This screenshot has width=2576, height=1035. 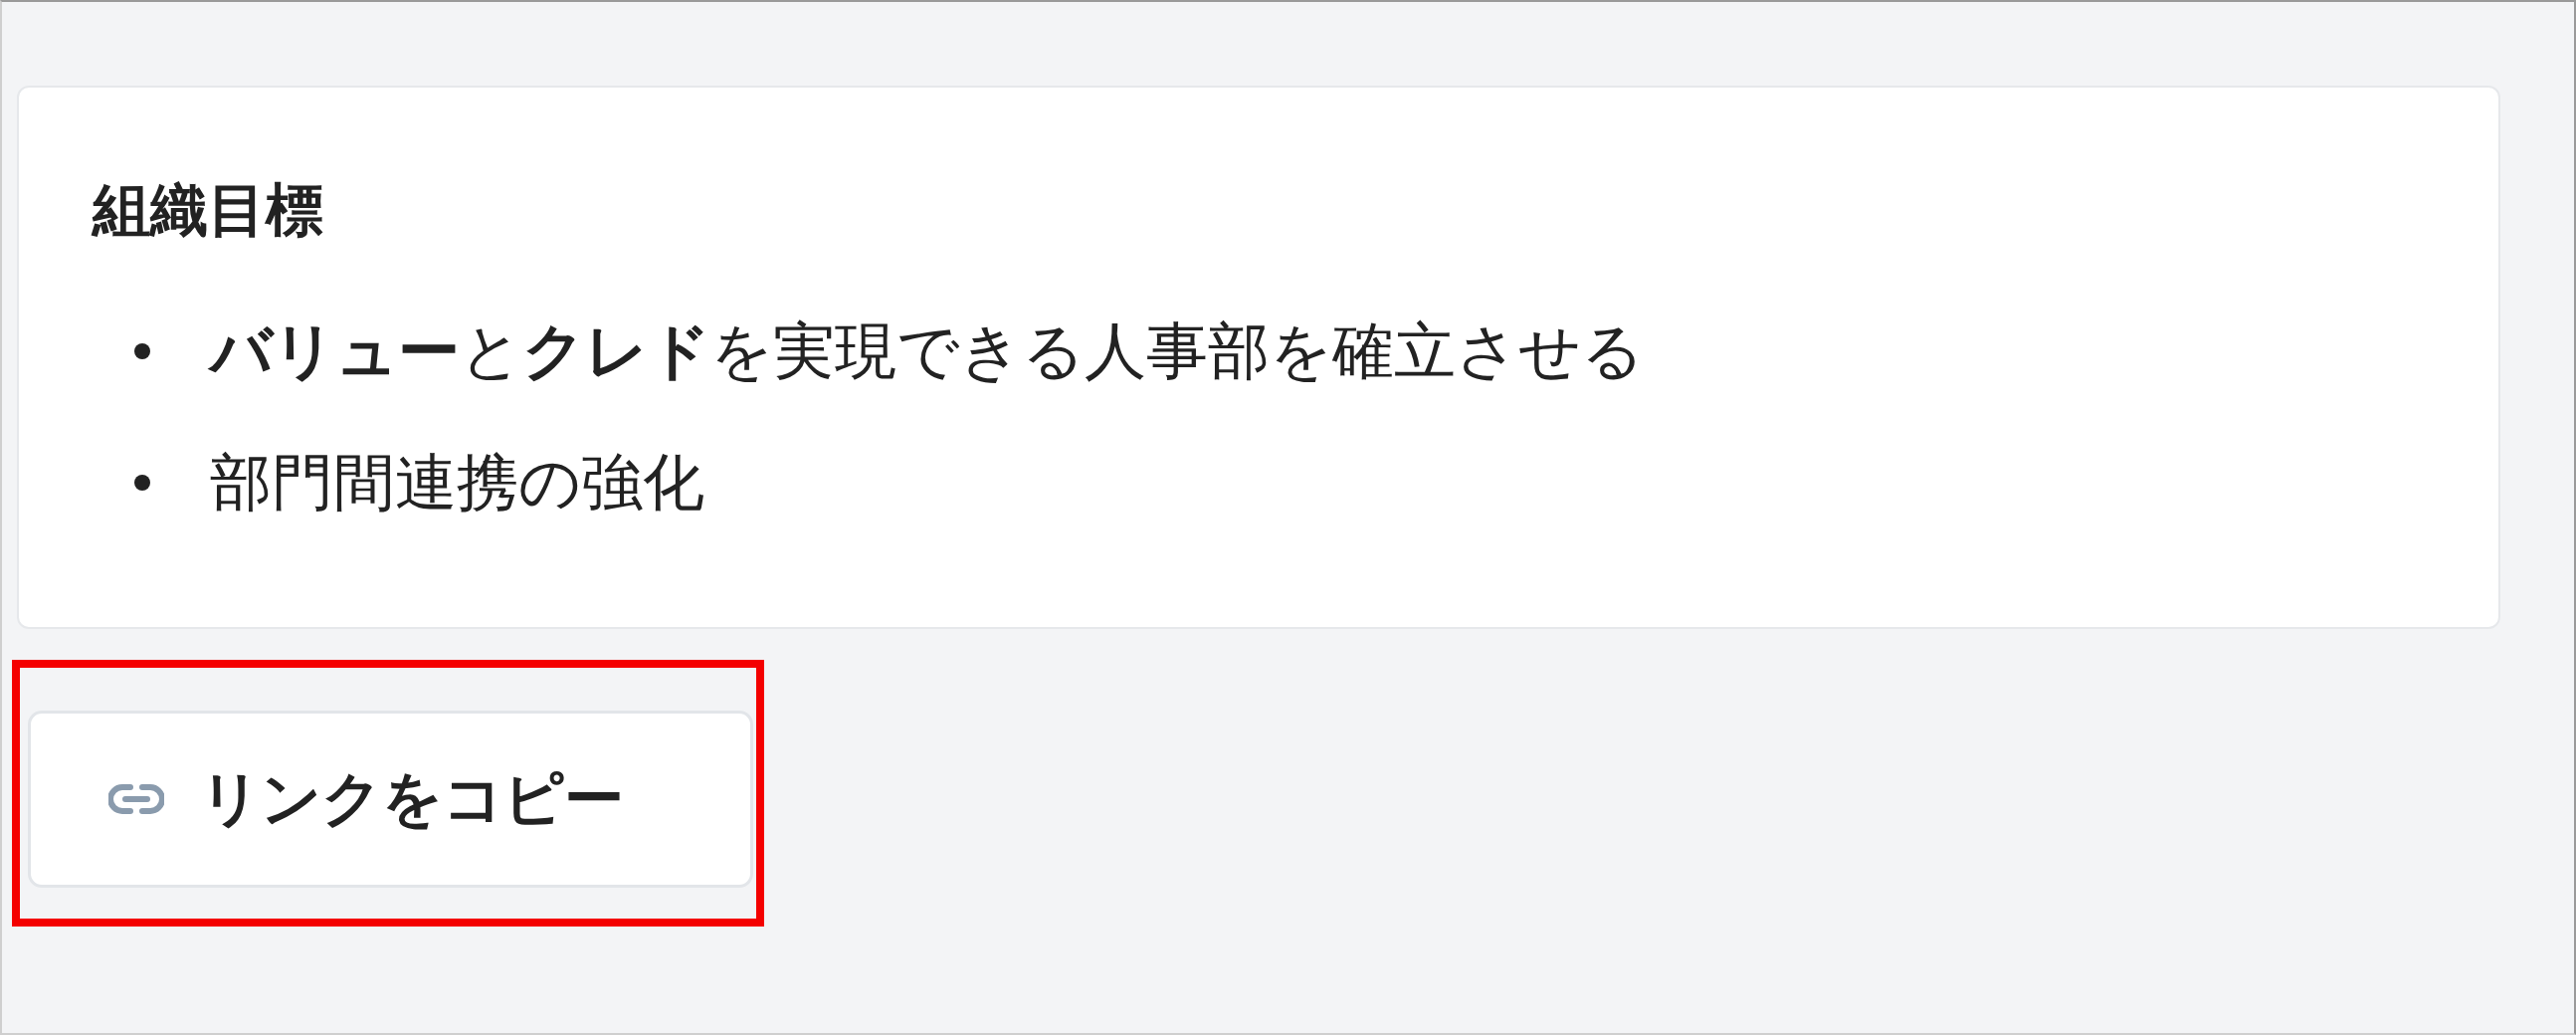 What do you see at coordinates (136, 799) in the screenshot?
I see `link-icon` at bounding box center [136, 799].